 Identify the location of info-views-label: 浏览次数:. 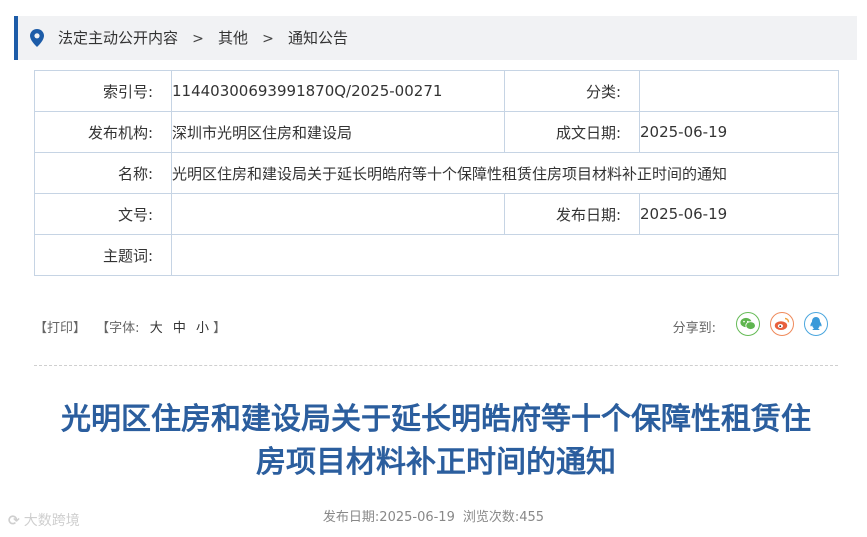
(491, 517).